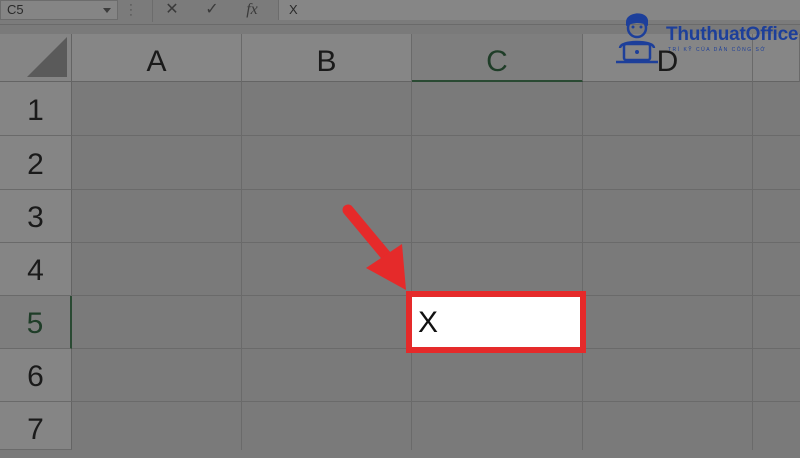 This screenshot has width=800, height=458. I want to click on column-header-b: B, so click(327, 58).